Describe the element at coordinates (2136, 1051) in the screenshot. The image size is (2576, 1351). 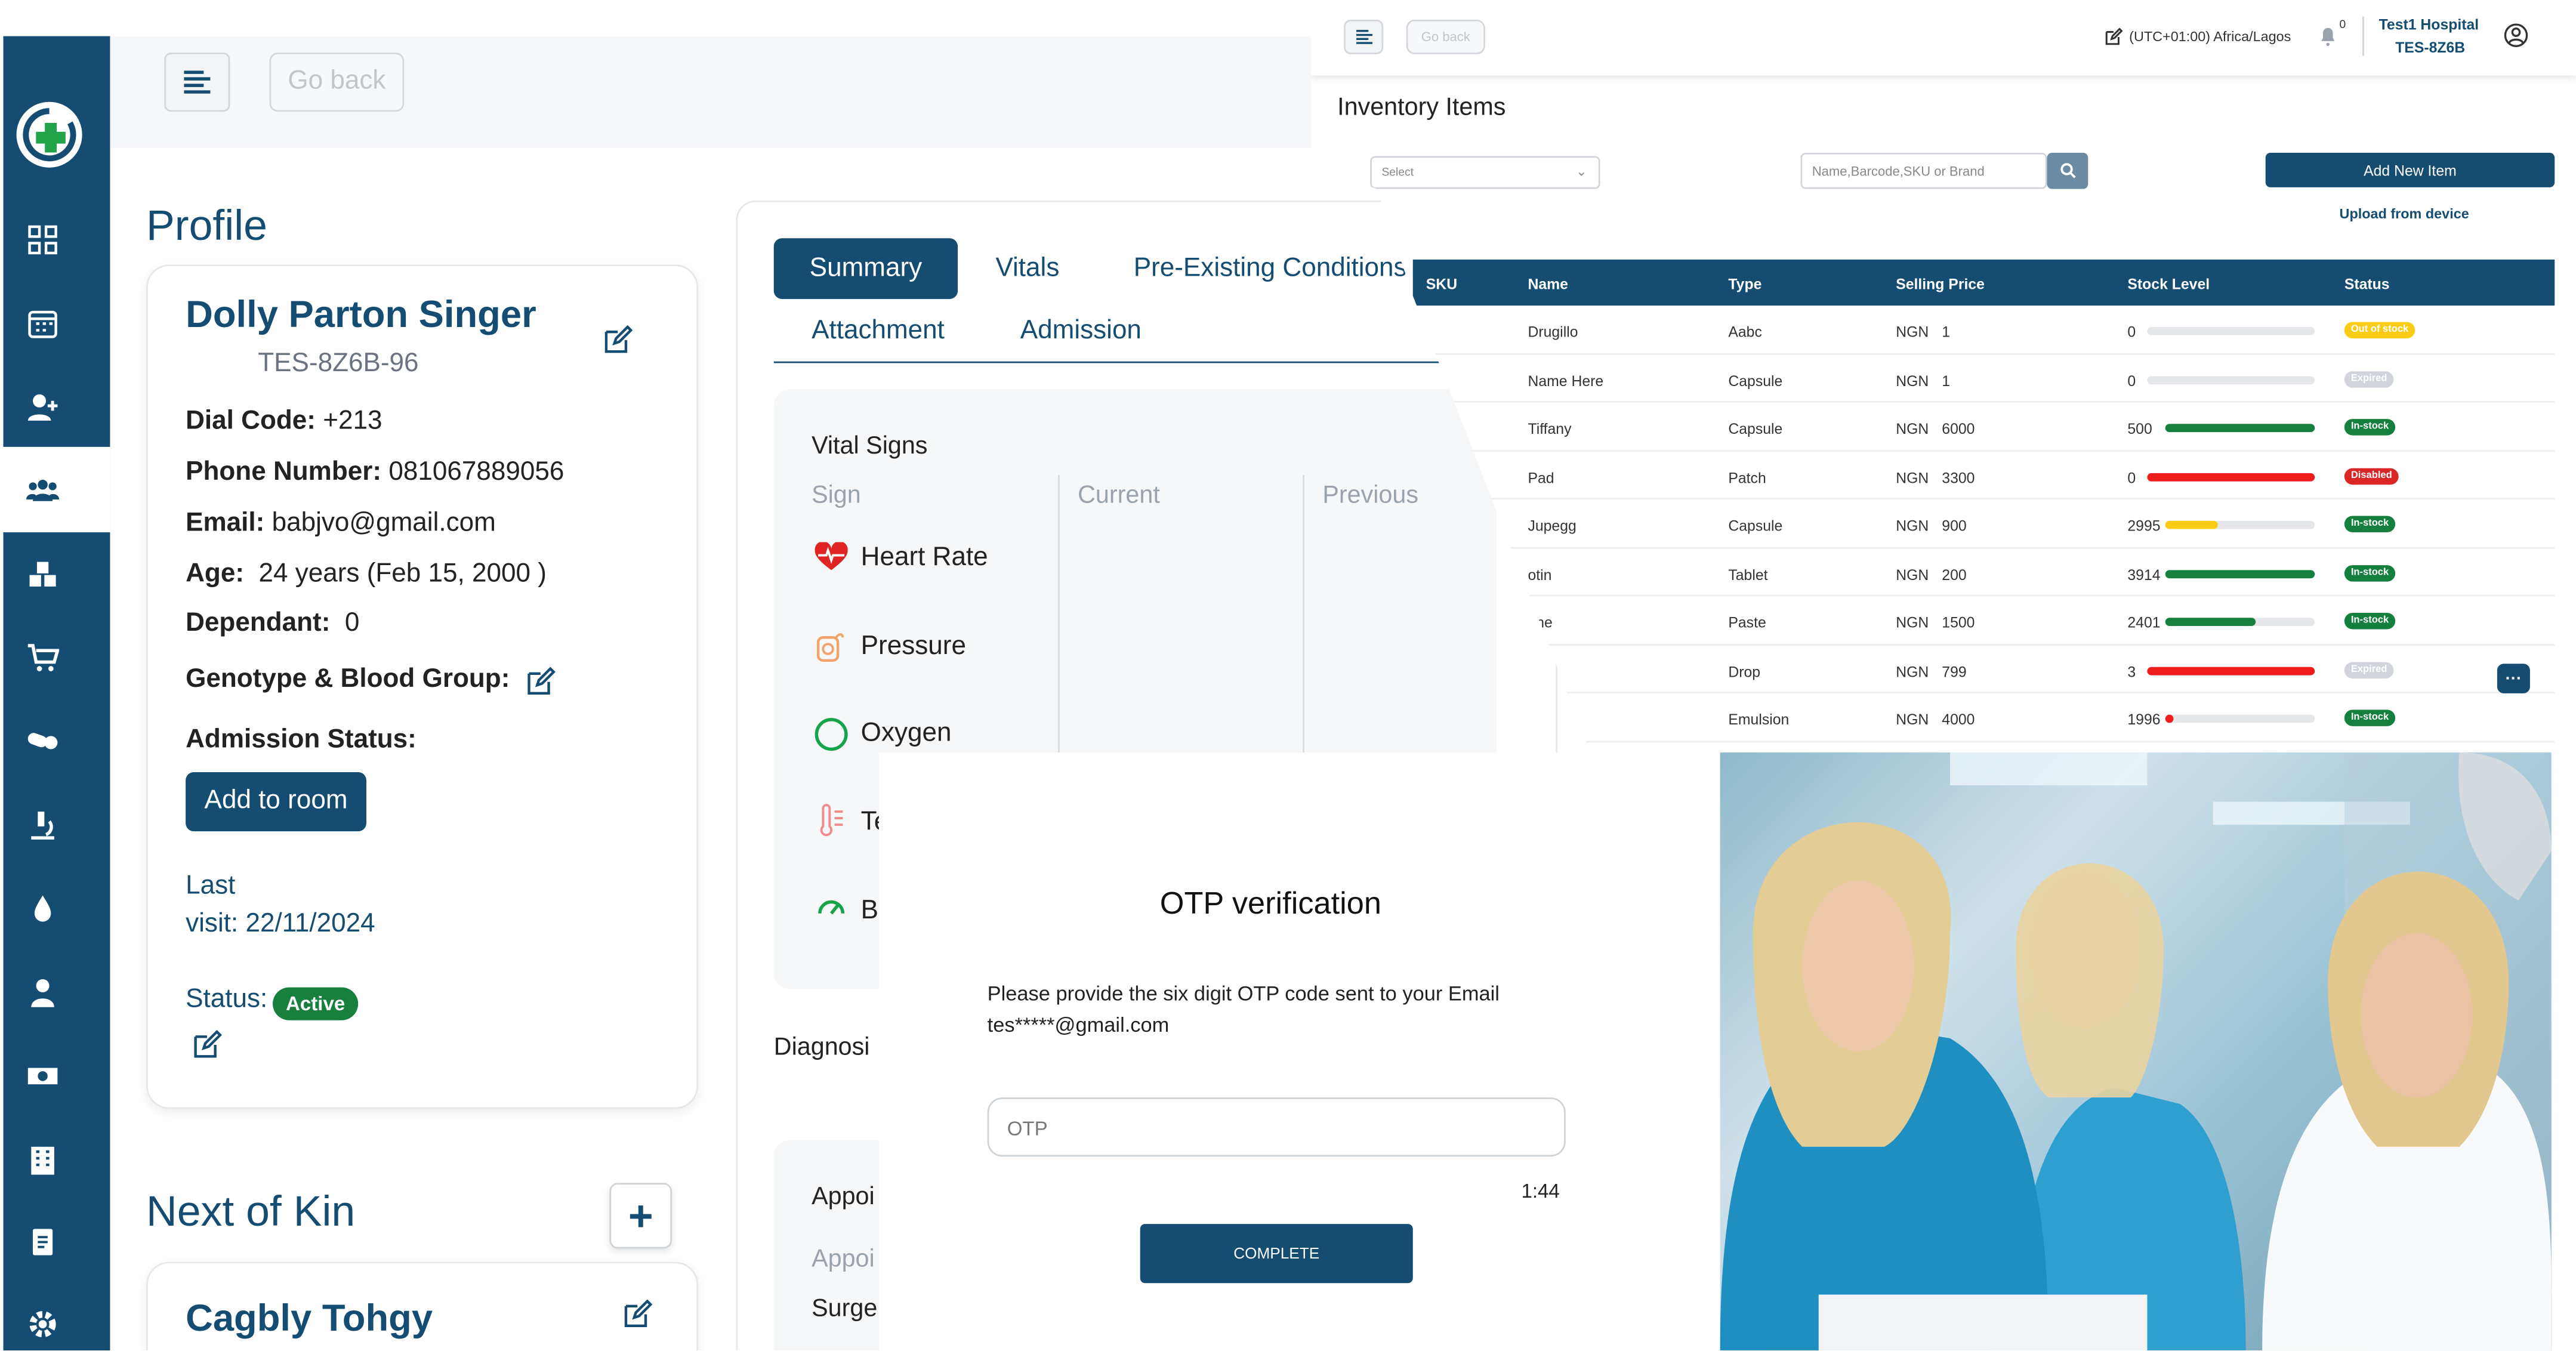
I see `nurses-photo` at that location.